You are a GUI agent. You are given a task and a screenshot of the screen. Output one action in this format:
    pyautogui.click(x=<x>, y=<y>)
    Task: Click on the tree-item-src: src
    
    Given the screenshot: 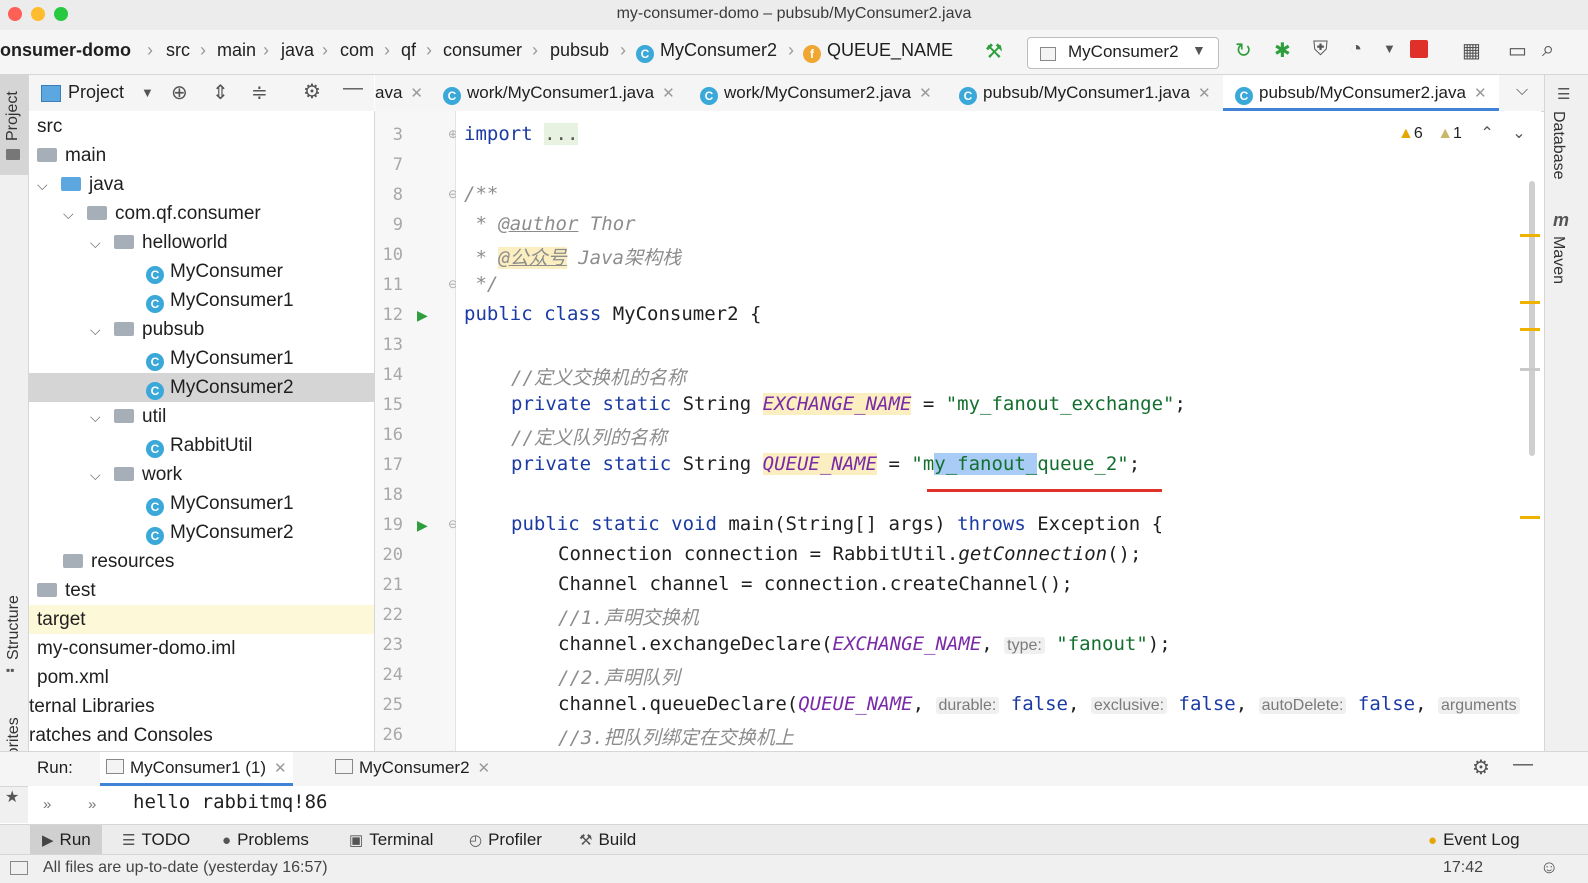 What is the action you would take?
    pyautogui.click(x=201, y=126)
    